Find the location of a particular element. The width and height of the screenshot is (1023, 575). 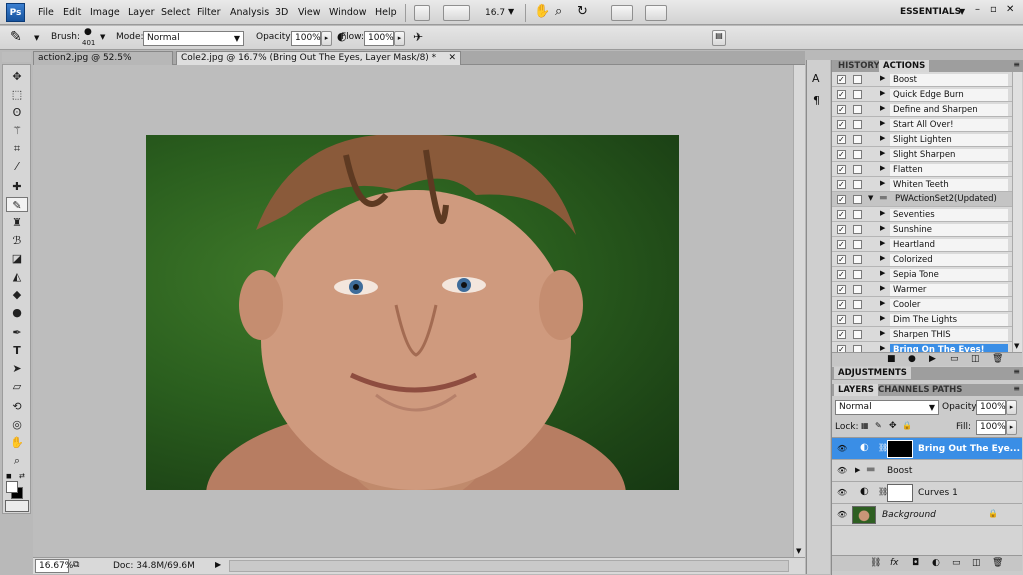

lock-transparency-icon: ▦ is located at coordinates (865, 425).